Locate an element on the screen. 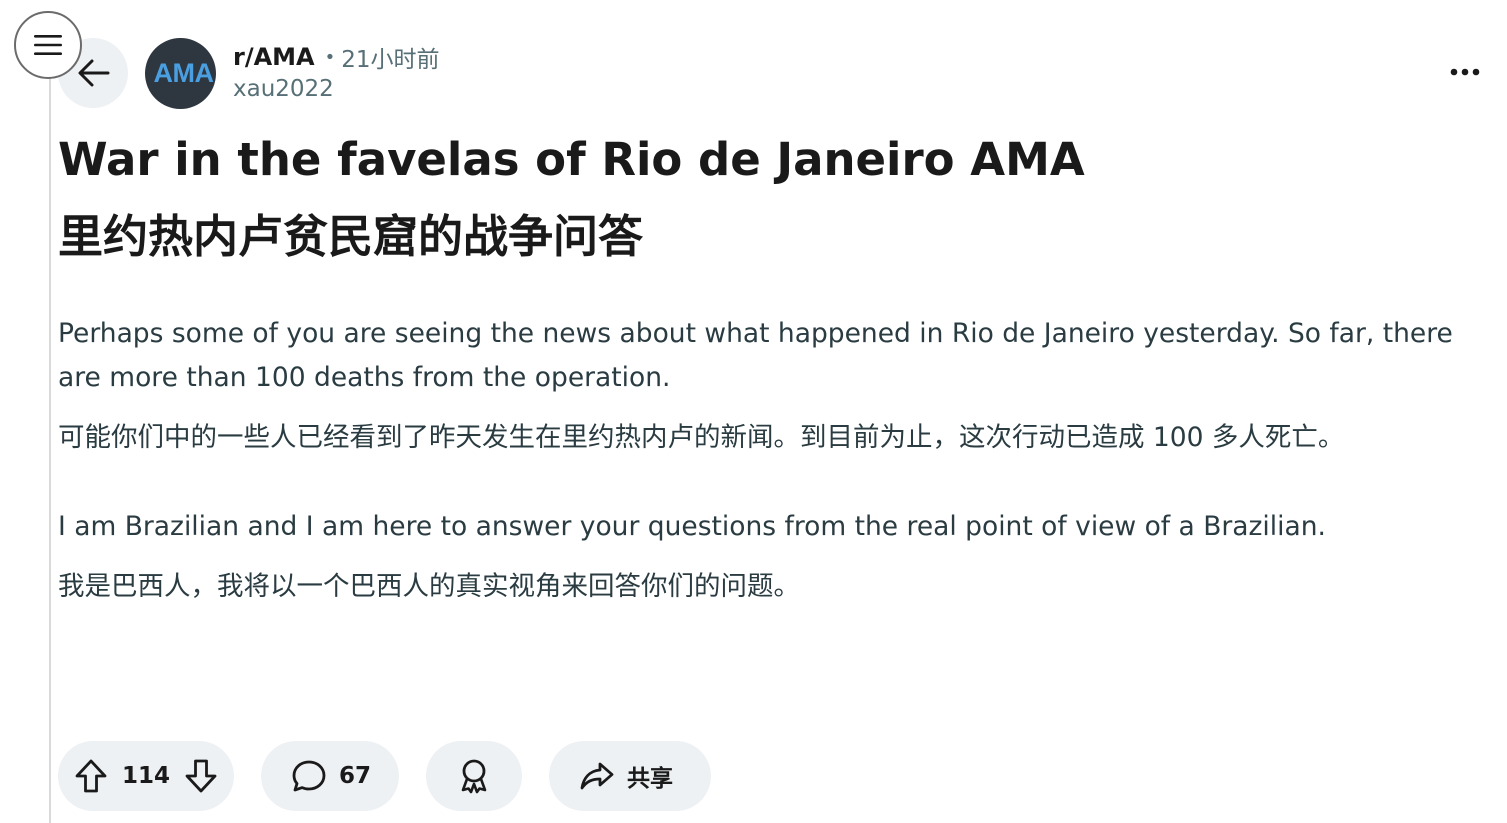 The image size is (1507, 823). avatar-label: AMA is located at coordinates (184, 73).